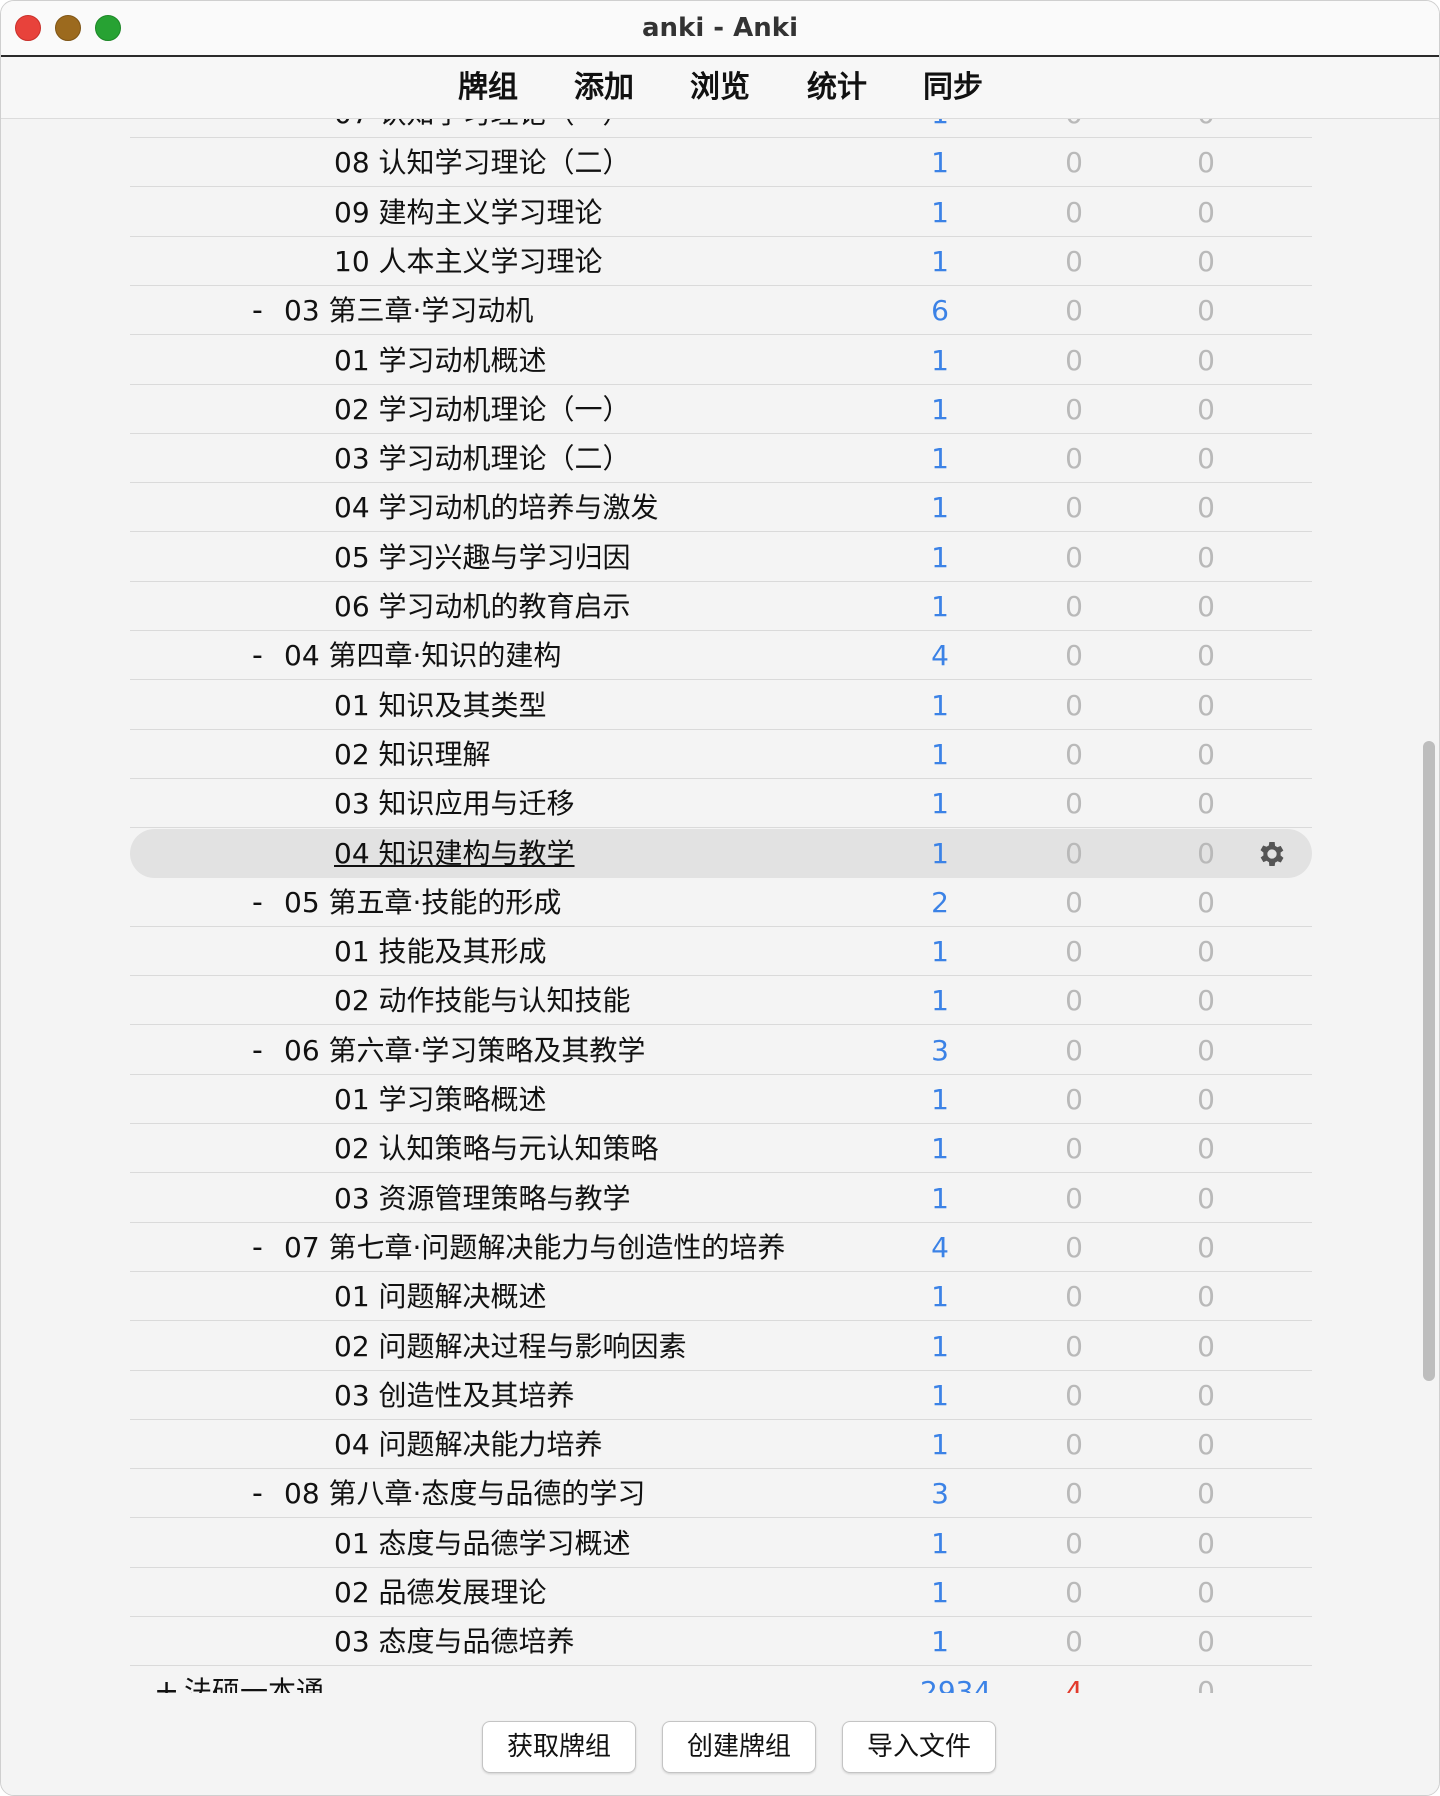  What do you see at coordinates (422, 902) in the screenshot?
I see `deck-name: 05 第五章·技能的形成` at bounding box center [422, 902].